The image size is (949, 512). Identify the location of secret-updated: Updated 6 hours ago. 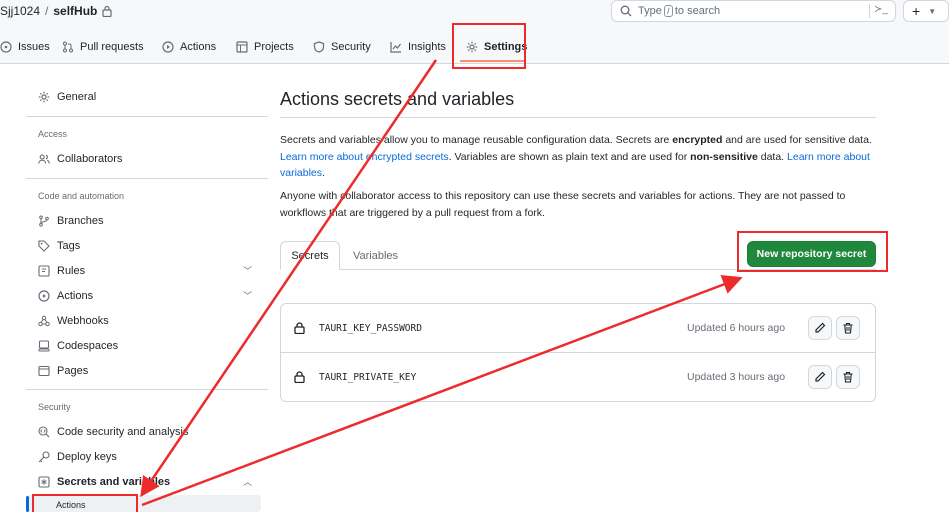
(736, 328).